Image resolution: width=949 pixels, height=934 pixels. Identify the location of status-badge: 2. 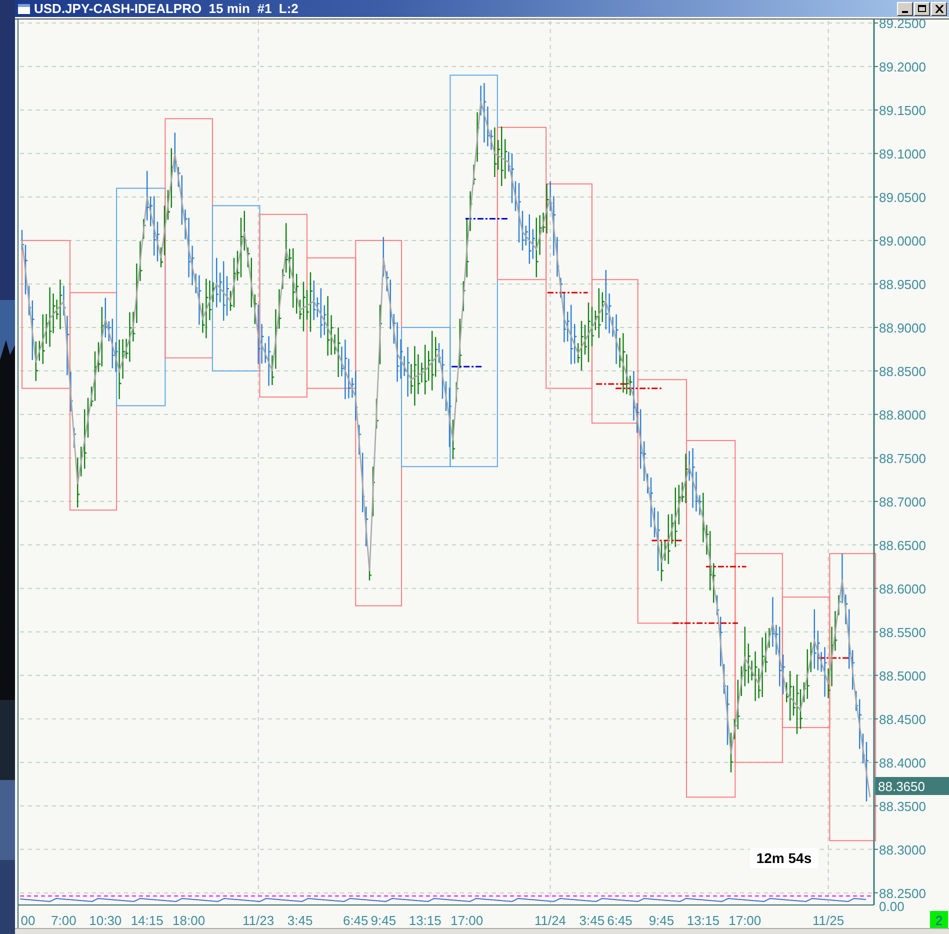
(939, 919).